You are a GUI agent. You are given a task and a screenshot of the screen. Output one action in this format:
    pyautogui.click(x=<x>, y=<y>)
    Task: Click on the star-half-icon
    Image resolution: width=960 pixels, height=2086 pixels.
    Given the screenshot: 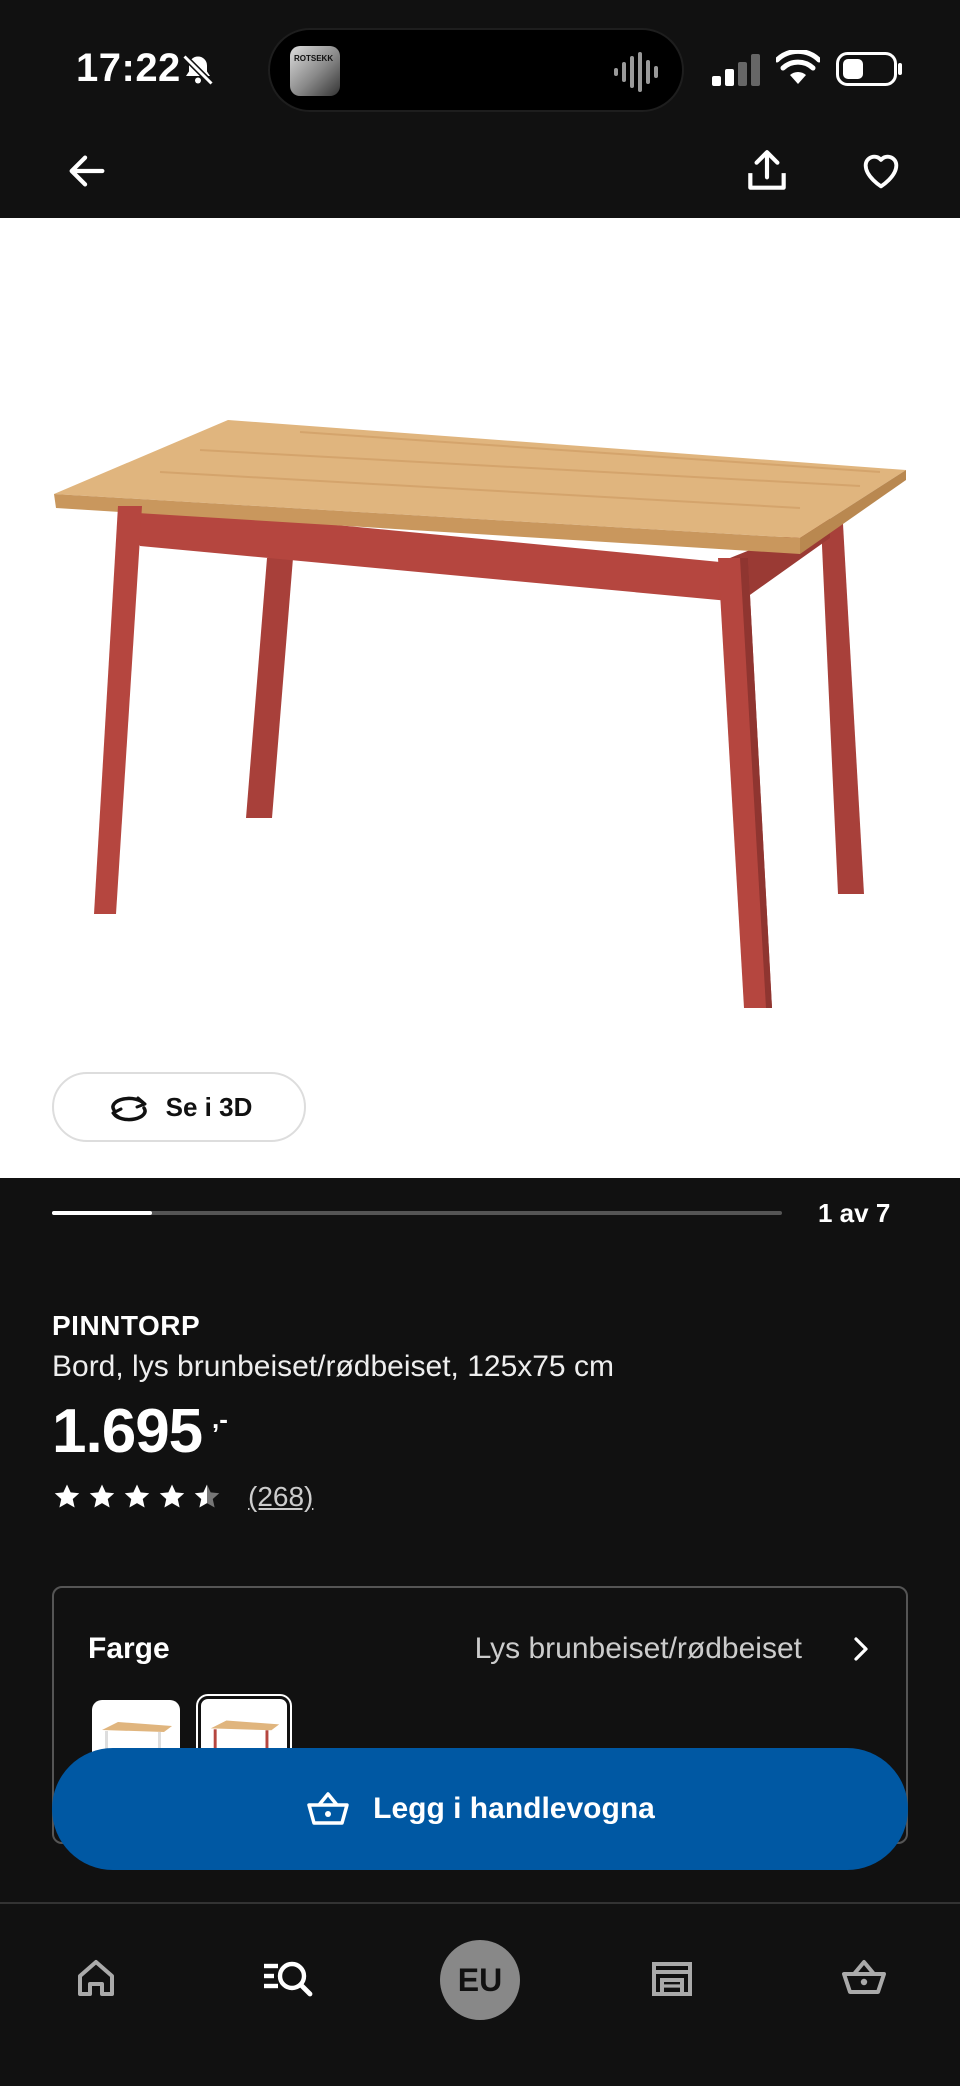 What is the action you would take?
    pyautogui.click(x=207, y=1496)
    